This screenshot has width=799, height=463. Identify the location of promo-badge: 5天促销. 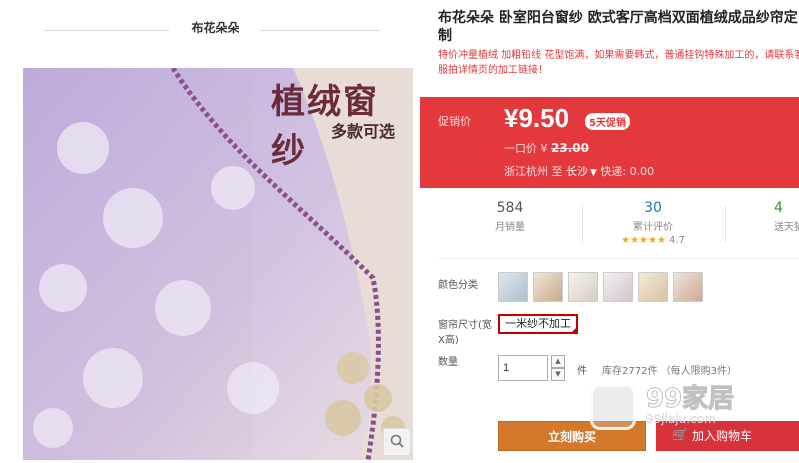
(607, 121).